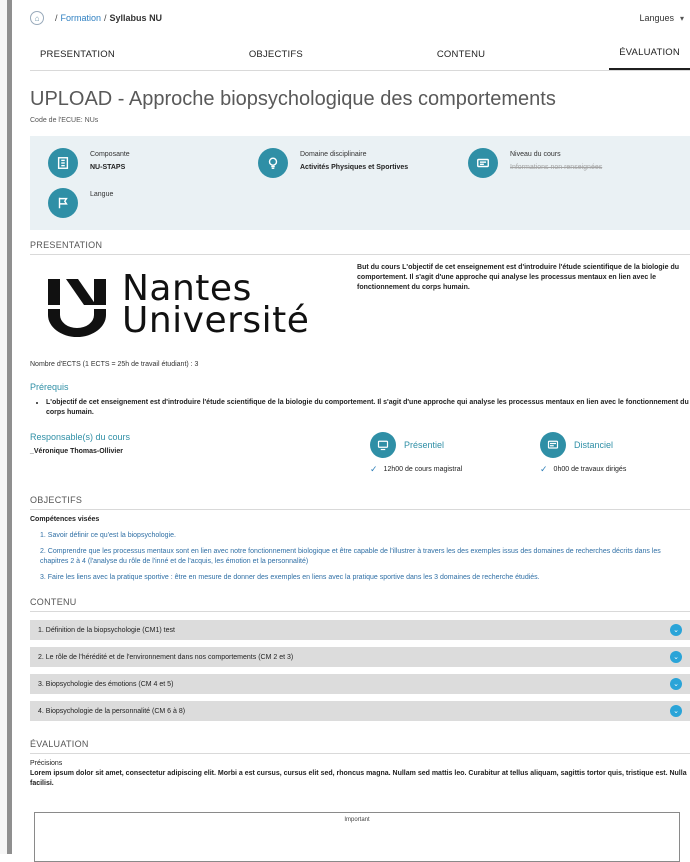 The height and width of the screenshot is (862, 690). I want to click on modality-head: Distanciel, so click(615, 445).